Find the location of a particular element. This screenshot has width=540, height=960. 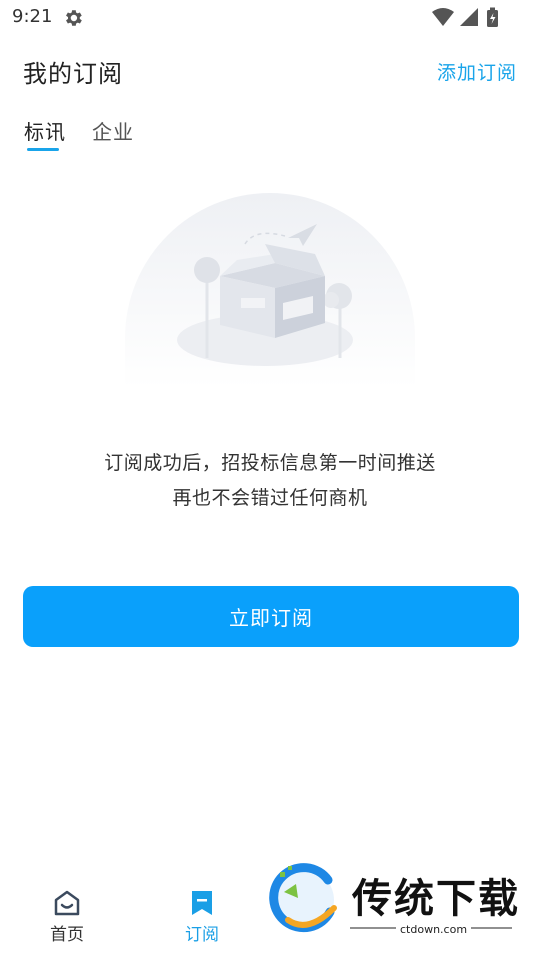

status-icons is located at coordinates (467, 18).